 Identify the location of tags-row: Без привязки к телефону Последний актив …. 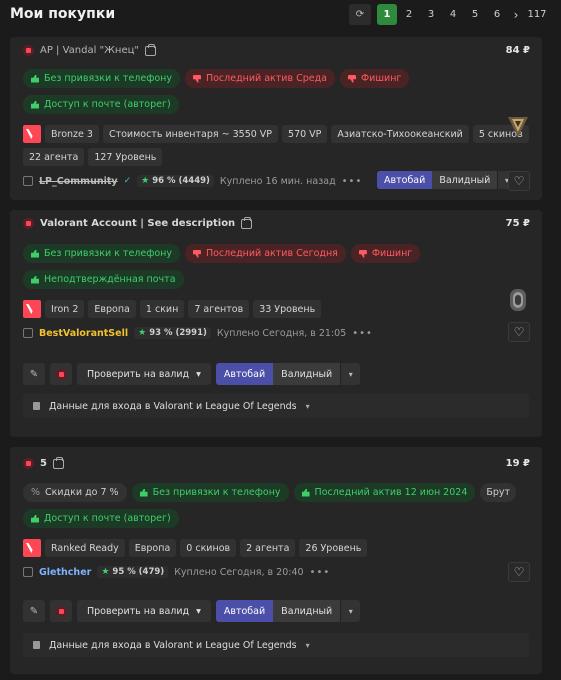
(222, 253).